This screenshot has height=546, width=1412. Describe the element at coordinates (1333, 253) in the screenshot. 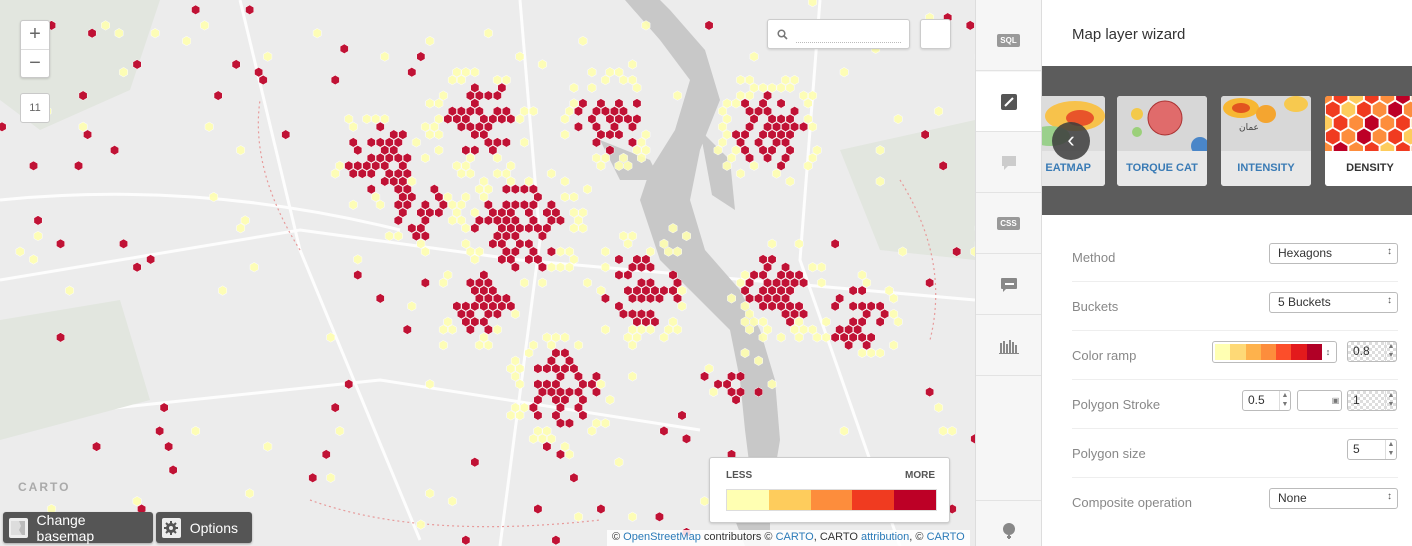

I see `method-select: Hexagons` at that location.